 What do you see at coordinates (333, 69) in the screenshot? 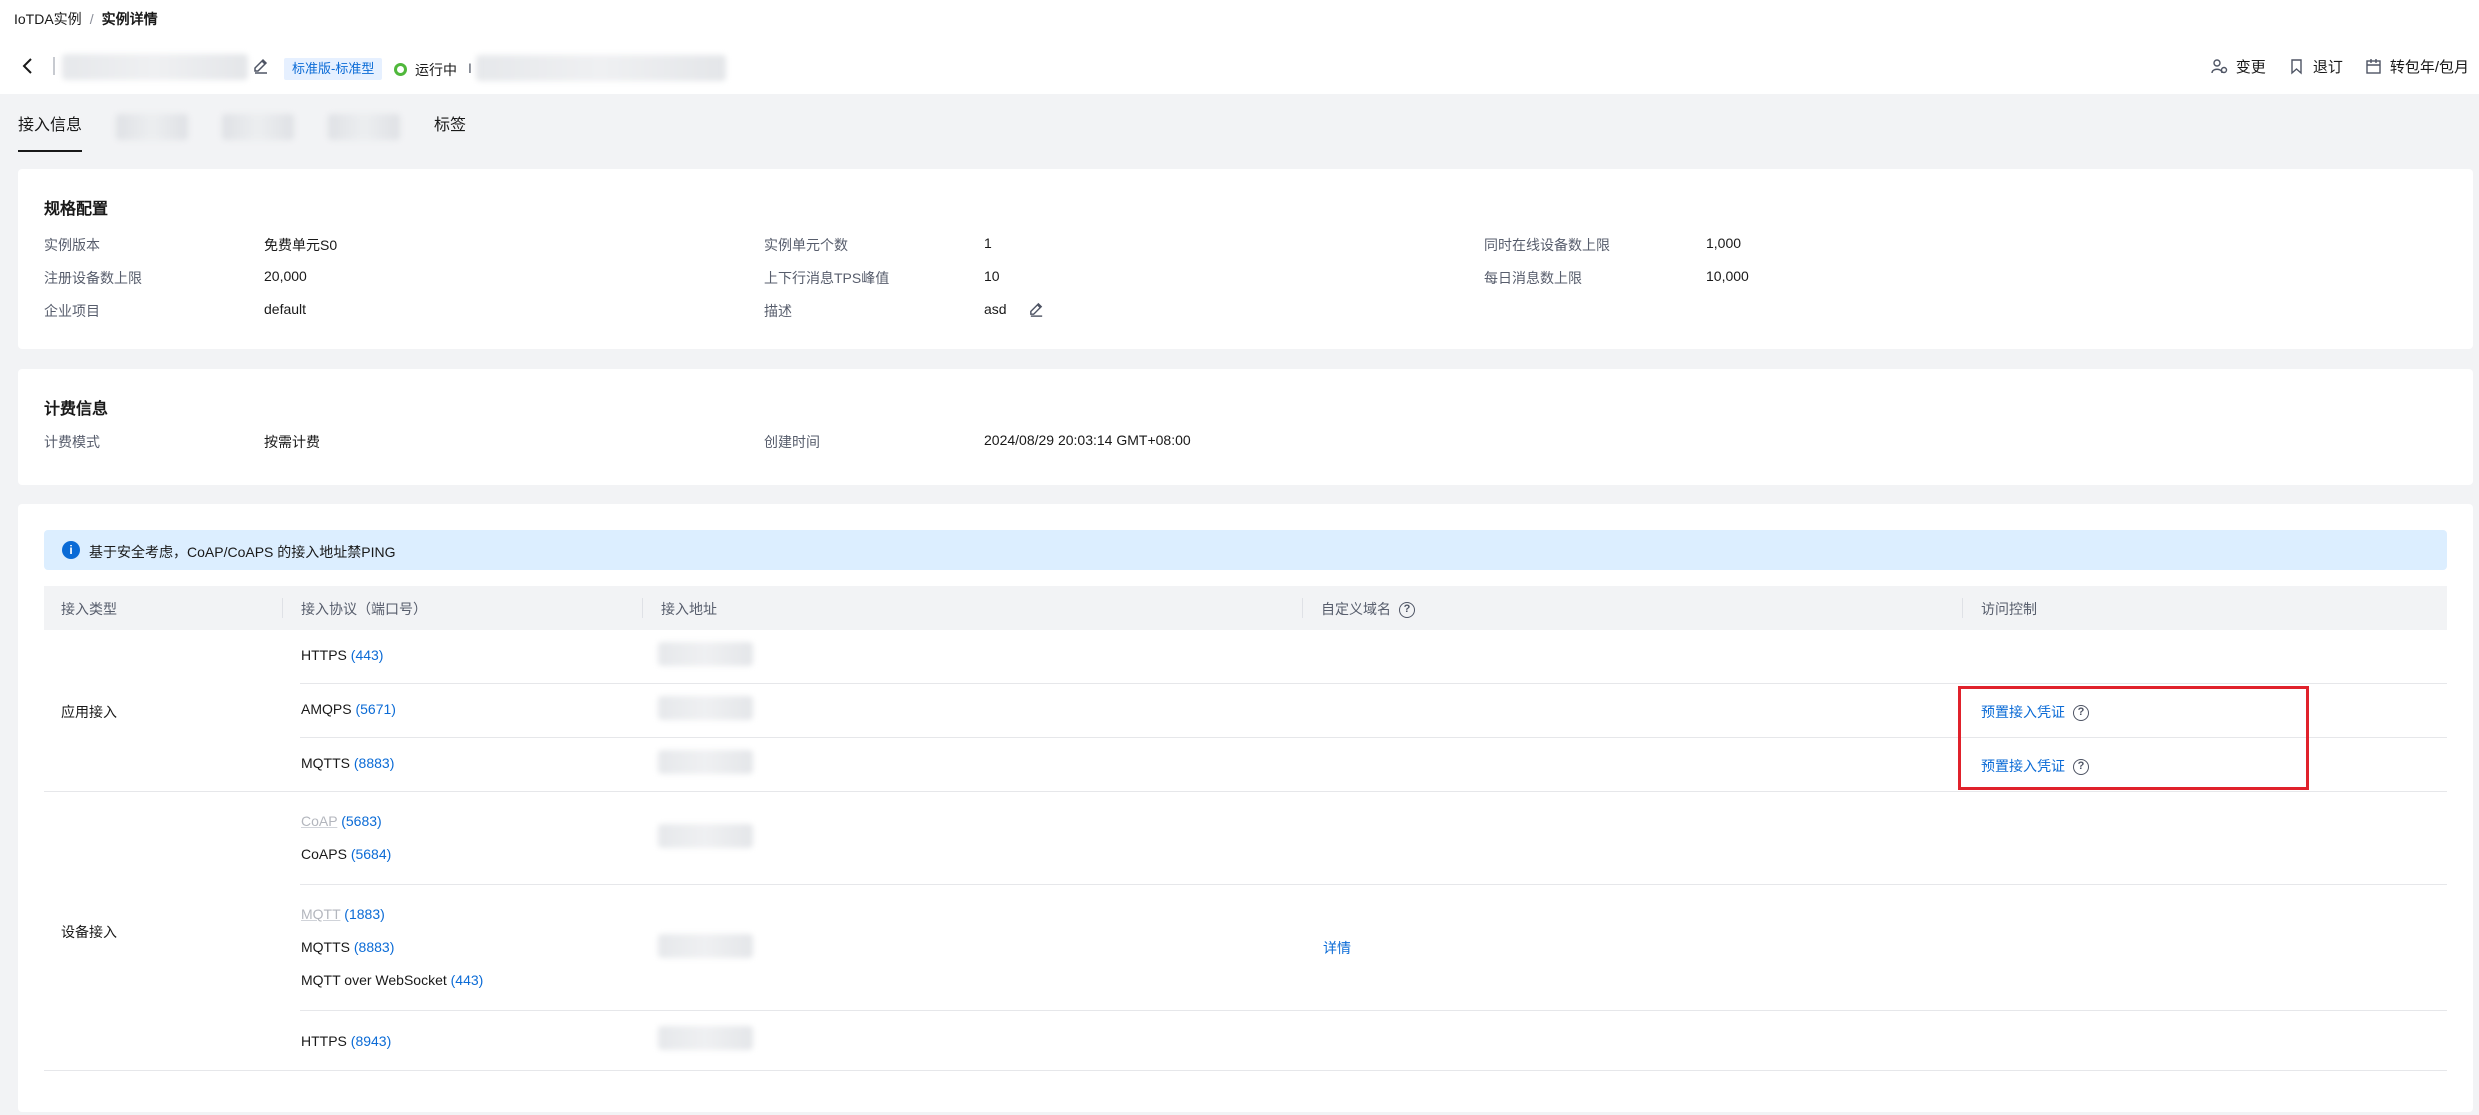
I see `edition-tag: 标准版-标准型` at bounding box center [333, 69].